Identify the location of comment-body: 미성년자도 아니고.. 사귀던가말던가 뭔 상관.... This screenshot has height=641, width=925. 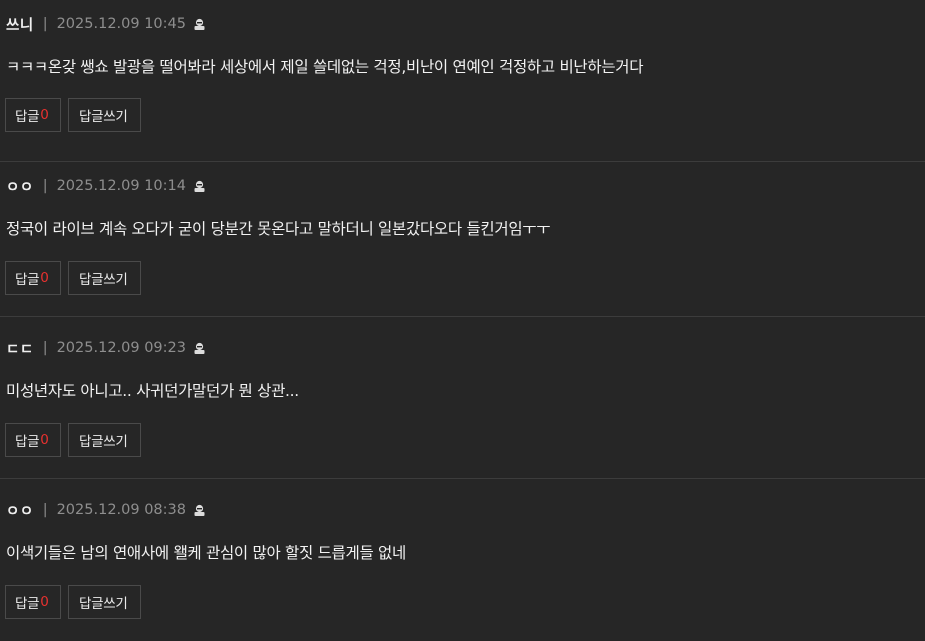
(152, 391).